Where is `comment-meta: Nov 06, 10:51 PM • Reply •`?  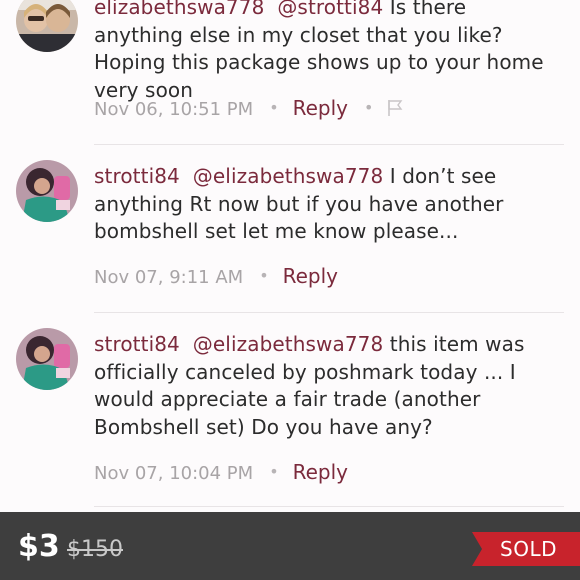
comment-meta: Nov 06, 10:51 PM • Reply • is located at coordinates (248, 109).